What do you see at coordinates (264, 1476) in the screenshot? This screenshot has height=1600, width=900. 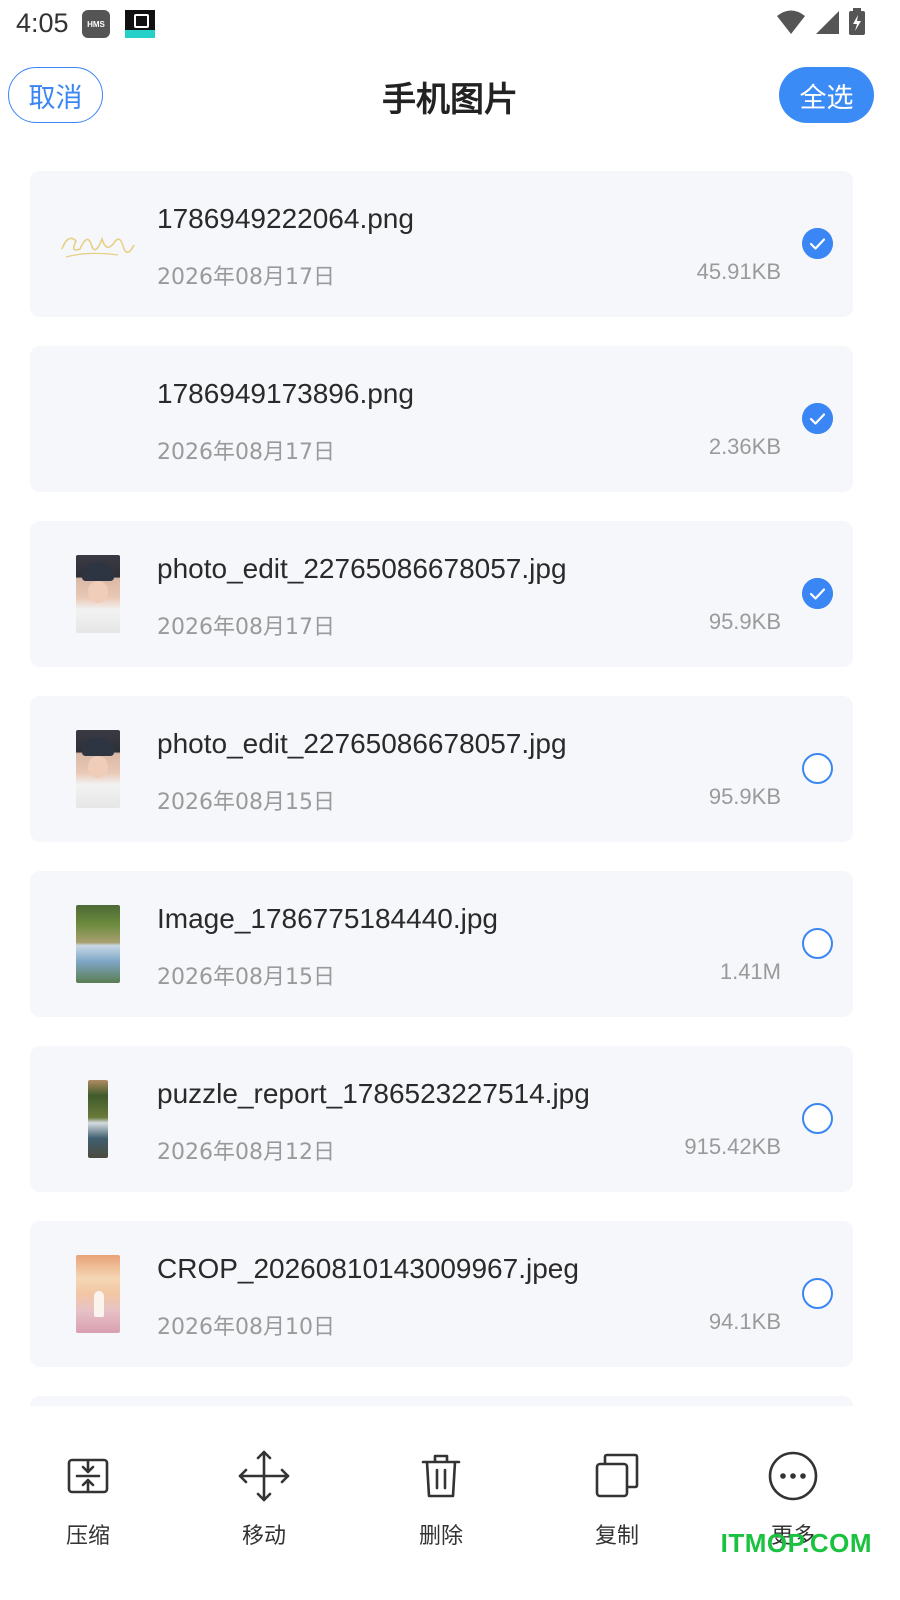 I see `move-icon` at bounding box center [264, 1476].